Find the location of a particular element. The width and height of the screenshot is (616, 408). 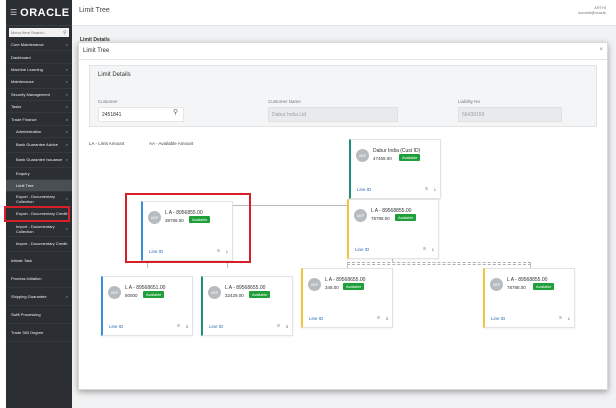

sidebar-item-enquiry: Enquiry is located at coordinates (39, 174).